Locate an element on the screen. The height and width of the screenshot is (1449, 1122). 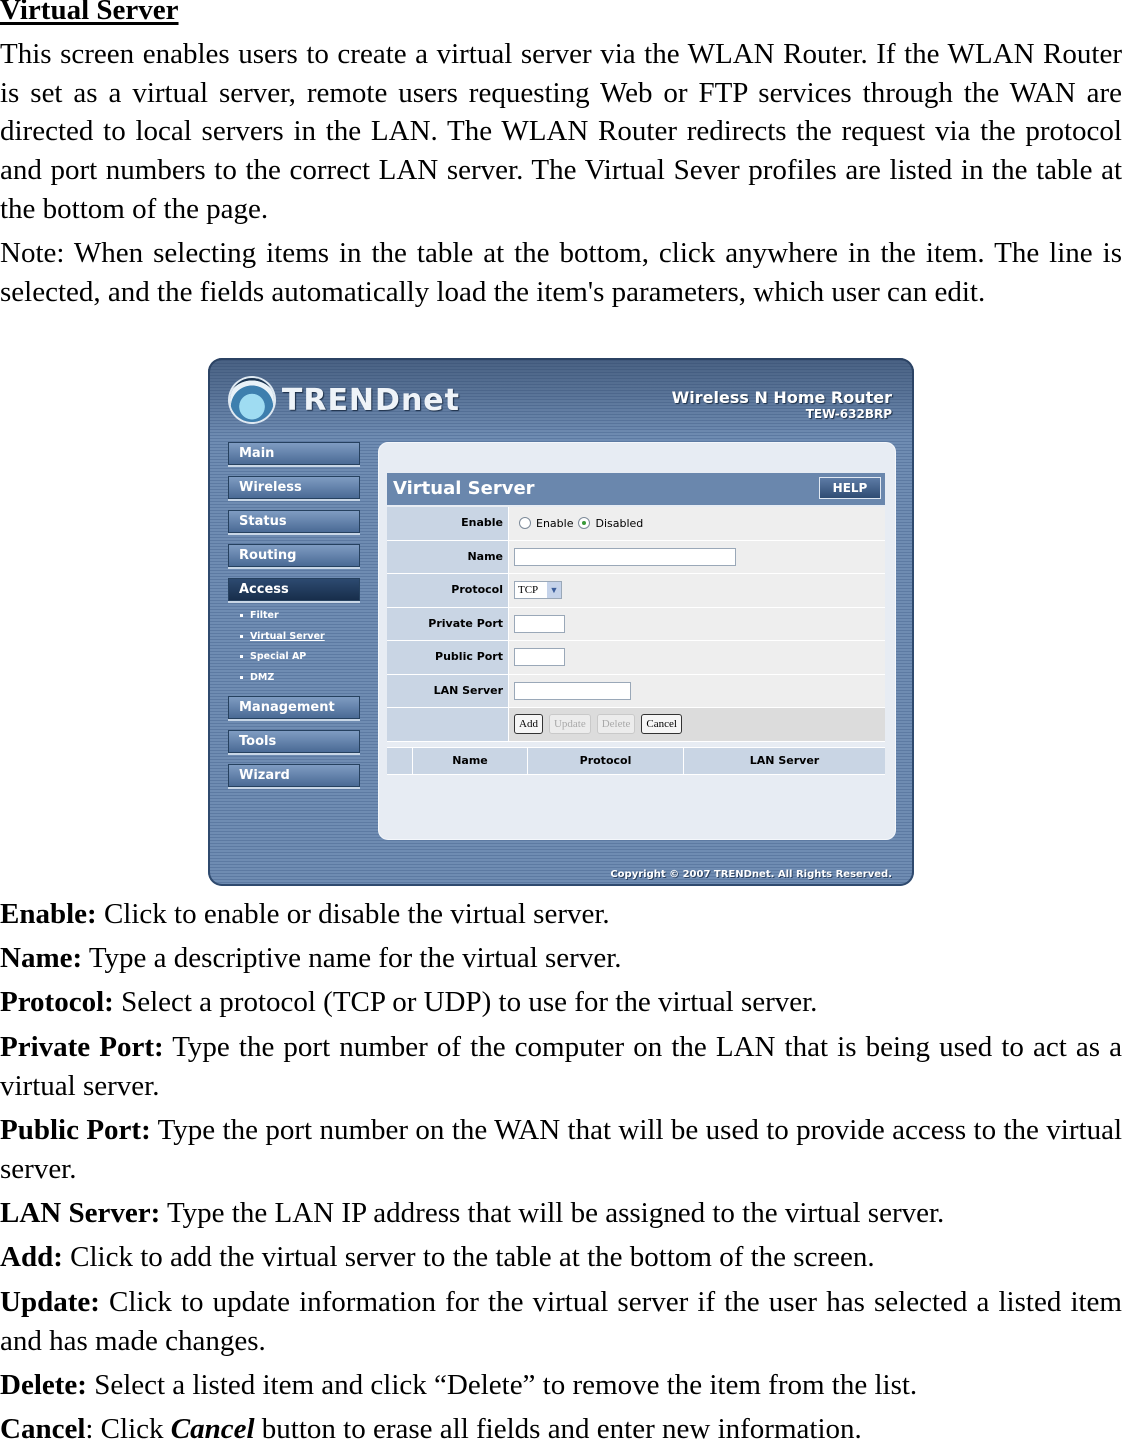
section-title: Virtual Server is located at coordinates (89, 13).